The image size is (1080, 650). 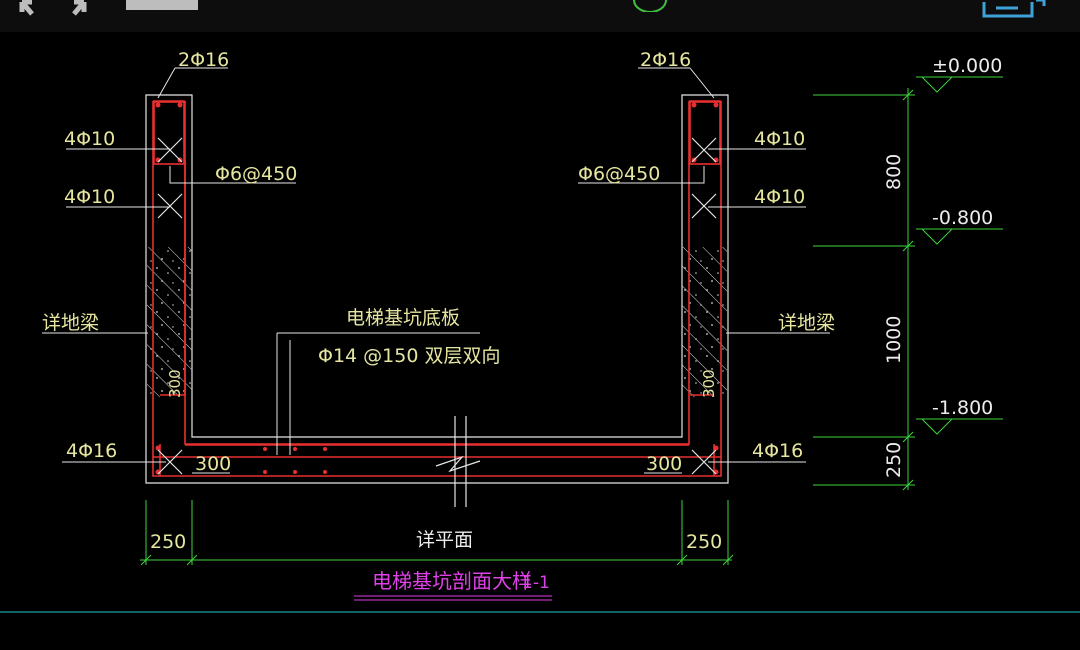 I want to click on right-lower-bars-label: 4Φ10, so click(x=779, y=197).